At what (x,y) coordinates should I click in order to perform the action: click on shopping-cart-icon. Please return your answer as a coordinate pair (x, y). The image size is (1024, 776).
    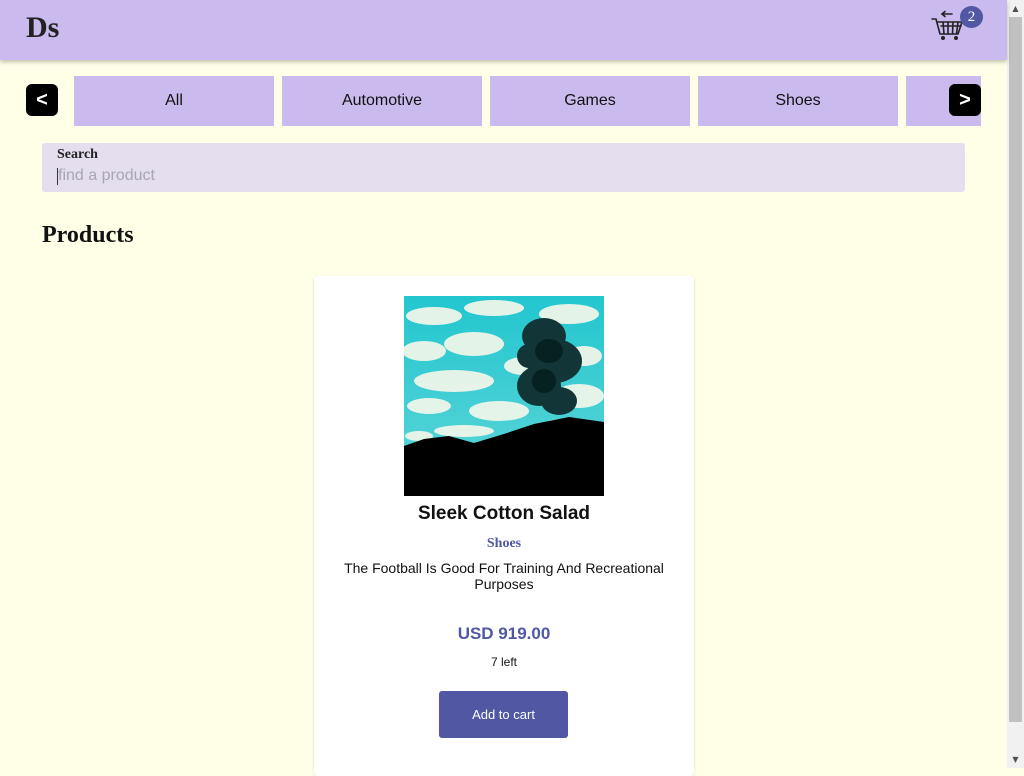
    Looking at the image, I should click on (947, 26).